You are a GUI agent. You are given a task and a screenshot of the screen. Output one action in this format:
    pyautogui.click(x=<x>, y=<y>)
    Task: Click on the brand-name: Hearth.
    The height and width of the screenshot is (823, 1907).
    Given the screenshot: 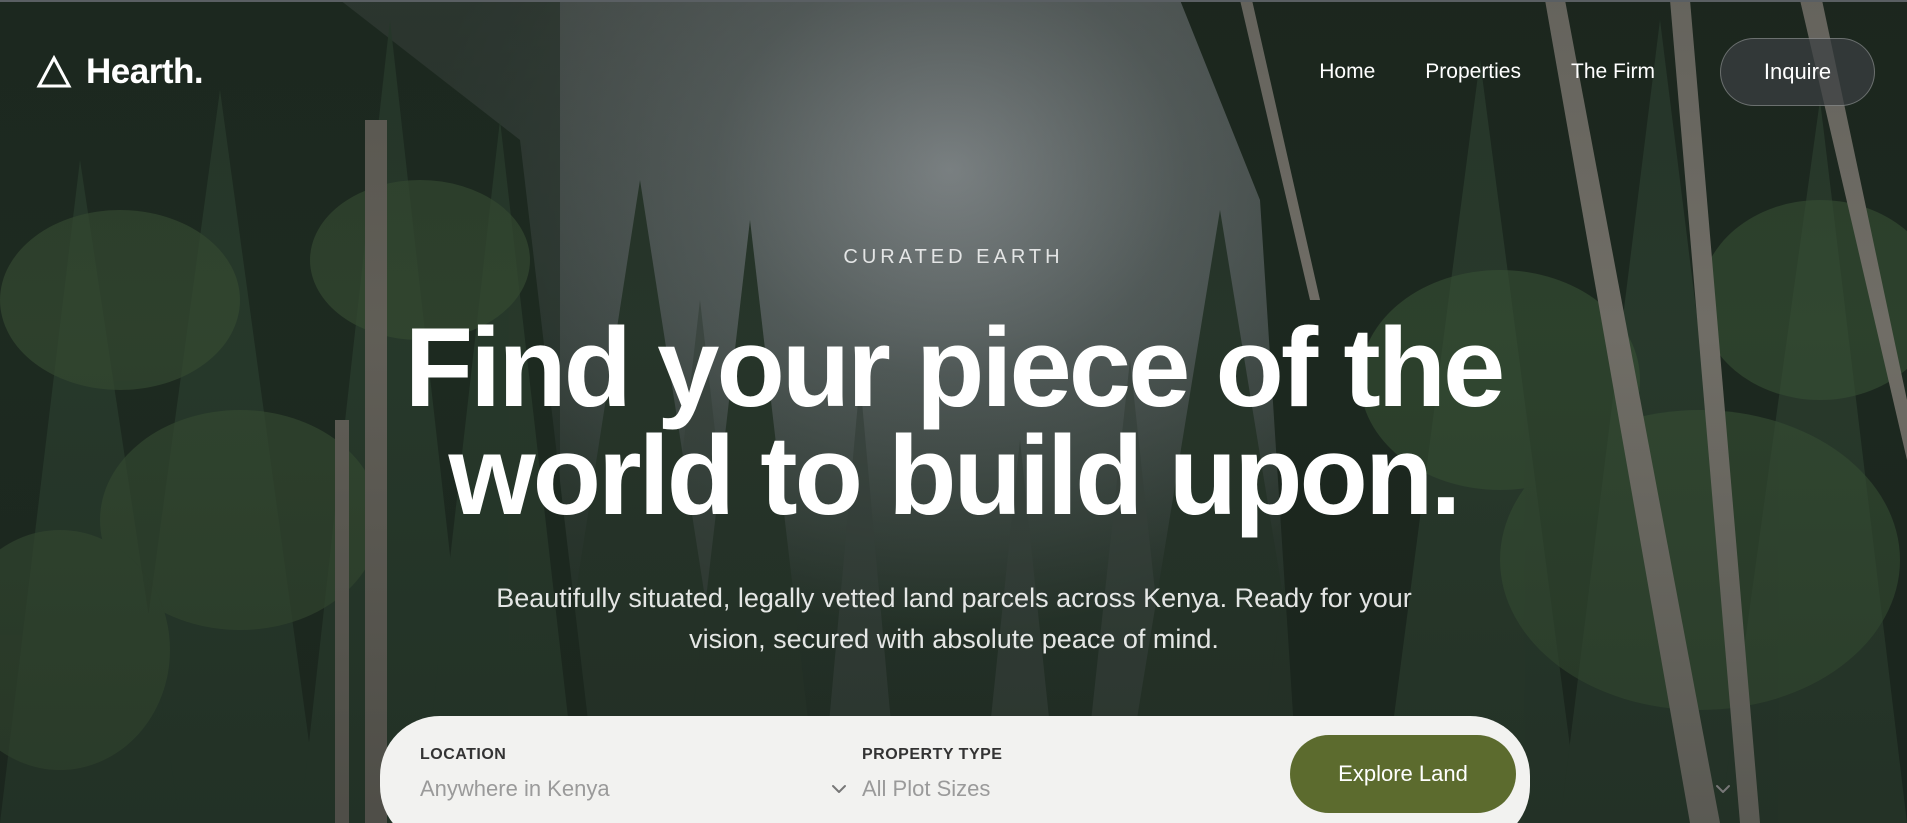 What is the action you would take?
    pyautogui.click(x=145, y=71)
    